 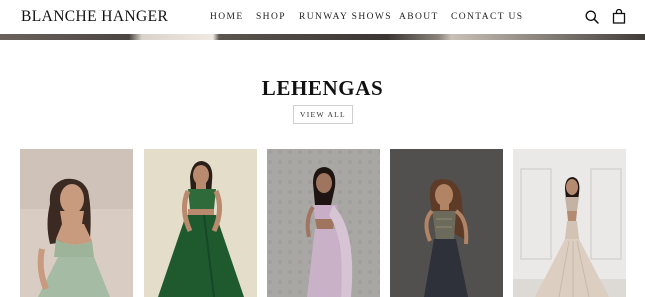 What do you see at coordinates (592, 17) in the screenshot?
I see `search-icon` at bounding box center [592, 17].